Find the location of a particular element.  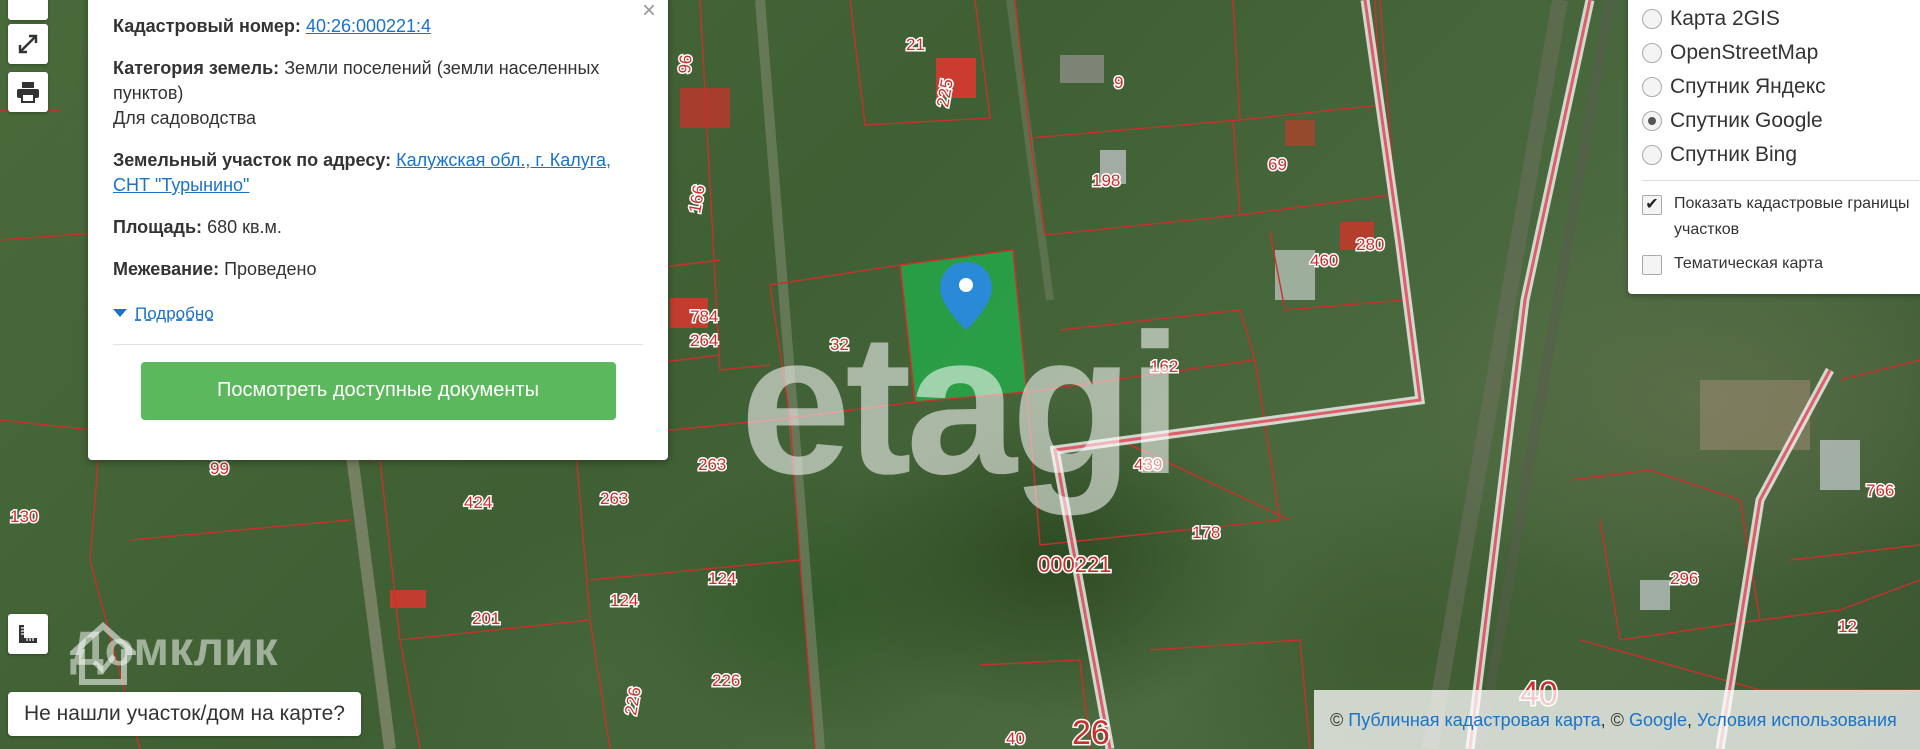

layer-option-google-satellite: Спутник Google is located at coordinates (1780, 121).